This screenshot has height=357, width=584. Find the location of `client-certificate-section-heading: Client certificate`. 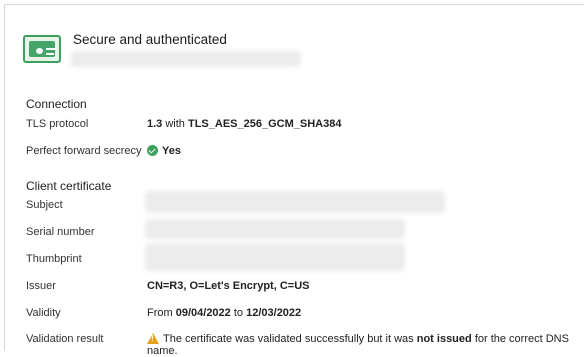

client-certificate-section-heading: Client certificate is located at coordinates (69, 186).